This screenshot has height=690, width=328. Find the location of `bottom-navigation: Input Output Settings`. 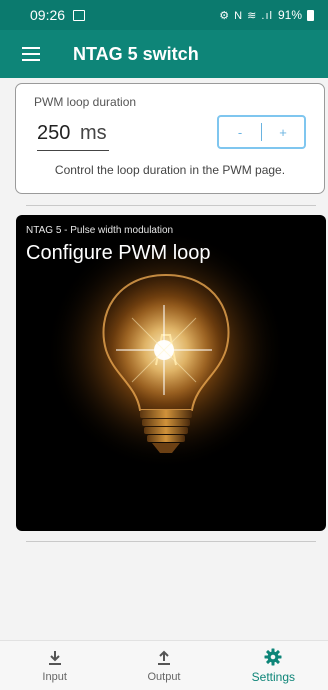

bottom-navigation: Input Output Settings is located at coordinates (164, 665).